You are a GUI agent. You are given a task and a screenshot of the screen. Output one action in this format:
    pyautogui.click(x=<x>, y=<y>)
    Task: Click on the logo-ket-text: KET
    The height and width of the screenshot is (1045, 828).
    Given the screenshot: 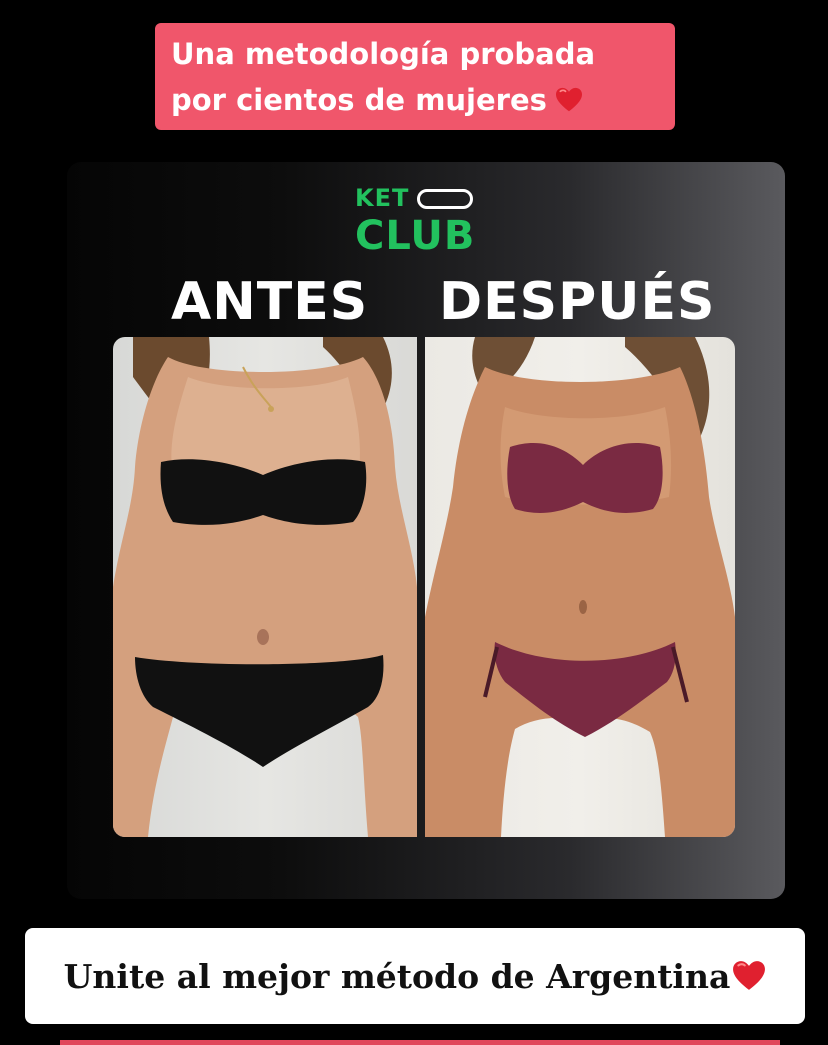 What is the action you would take?
    pyautogui.click(x=382, y=198)
    